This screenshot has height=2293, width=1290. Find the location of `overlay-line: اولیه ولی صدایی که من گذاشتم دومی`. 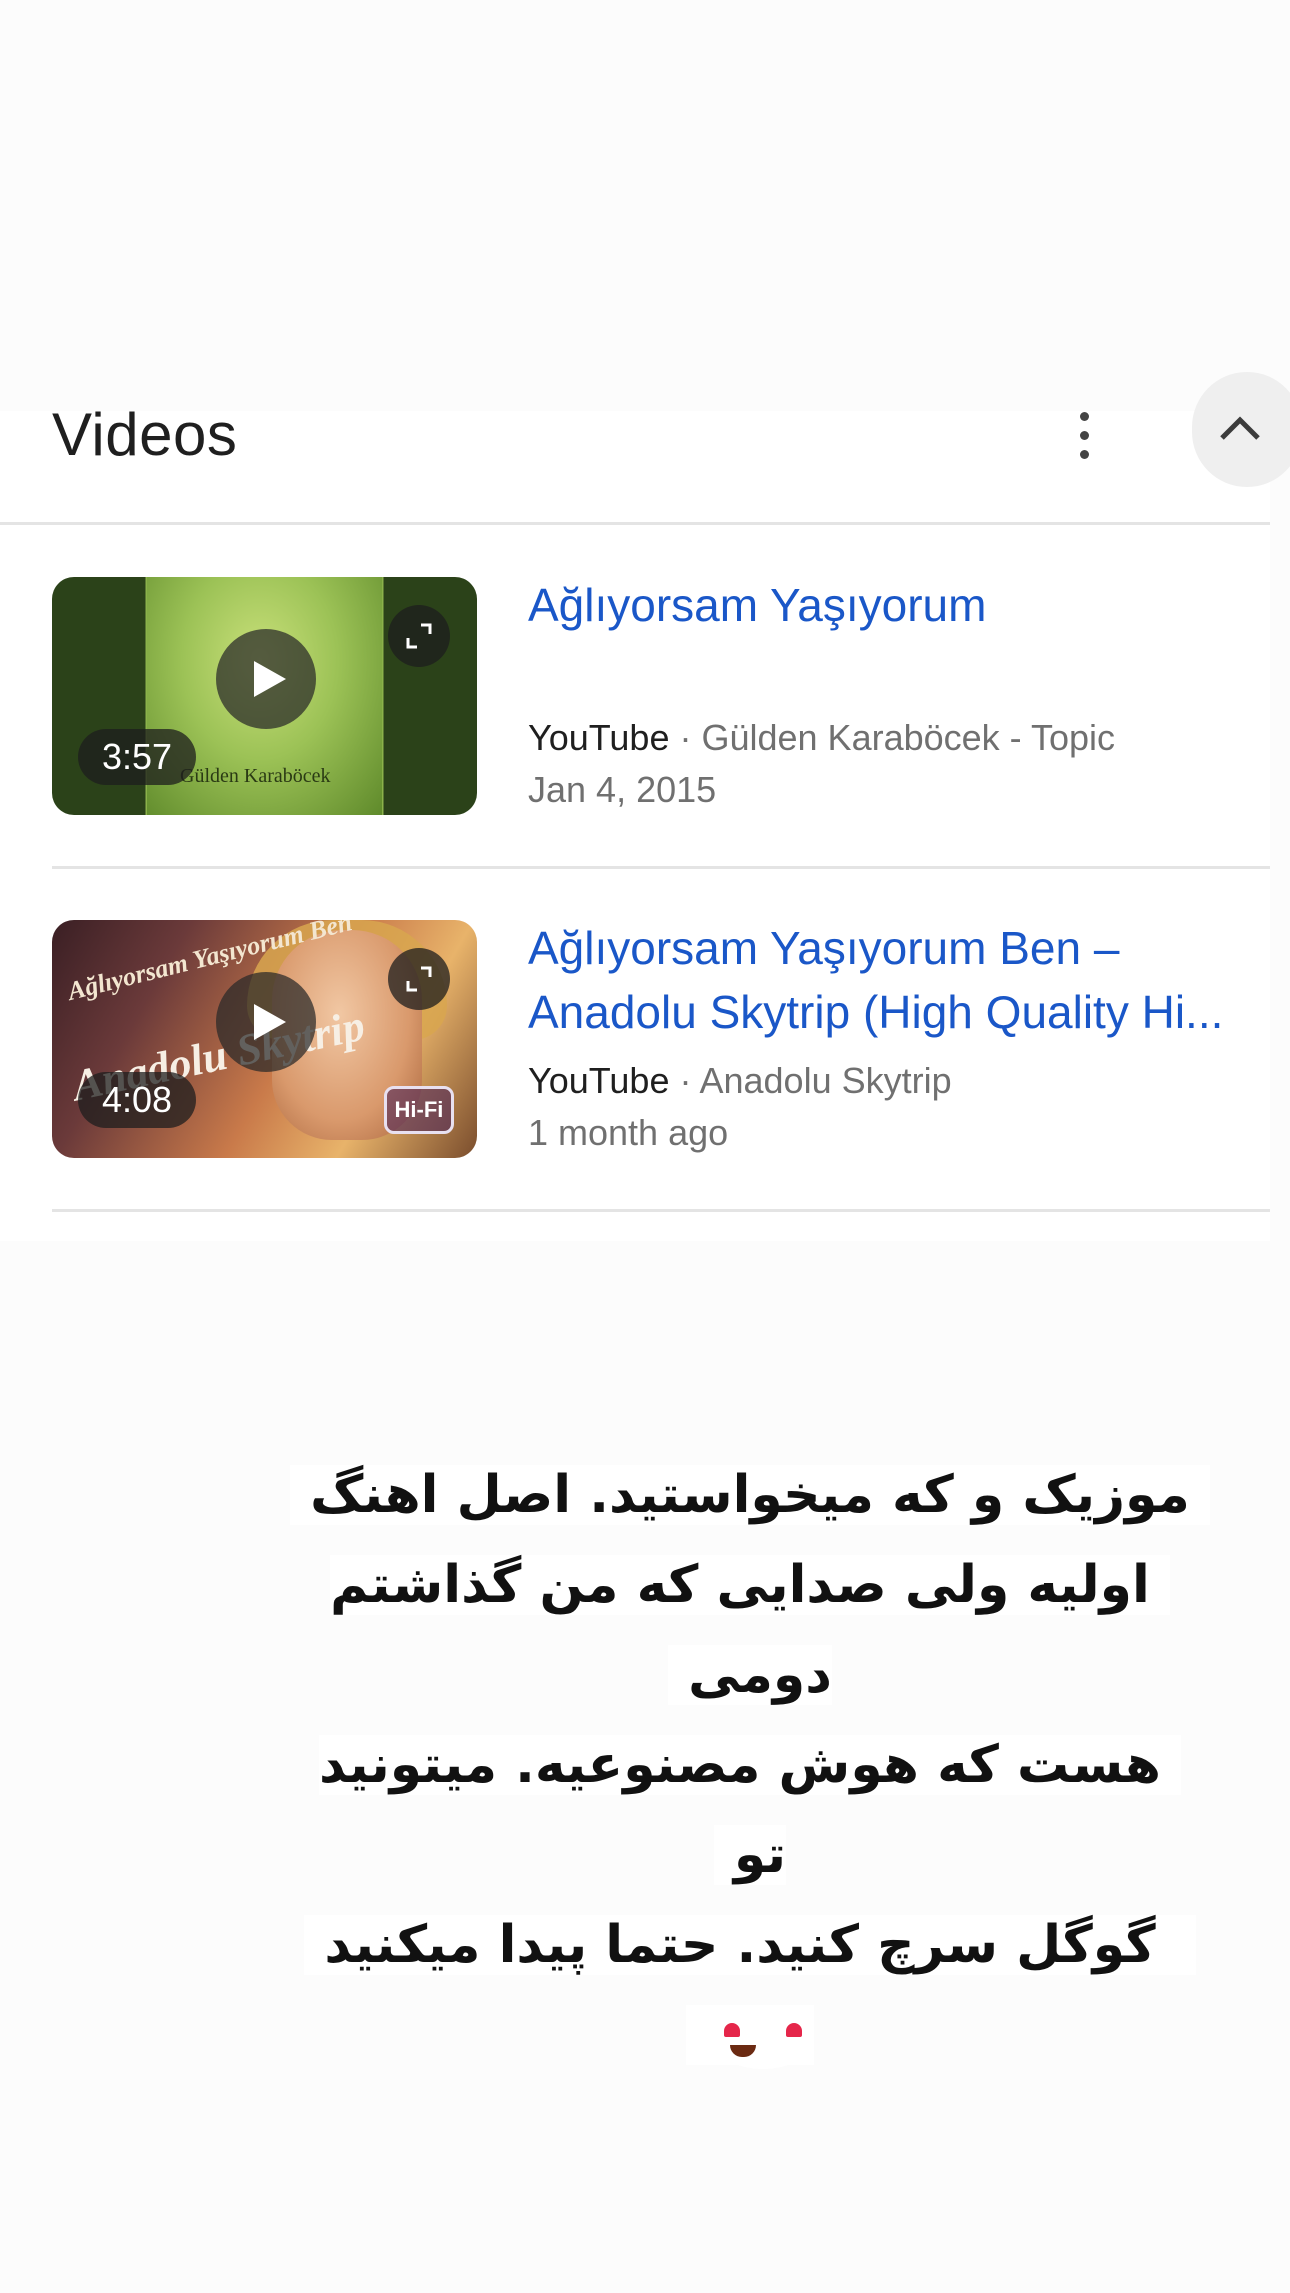

overlay-line: اولیه ولی صدایی که من گذاشتم دومی is located at coordinates (750, 1630).